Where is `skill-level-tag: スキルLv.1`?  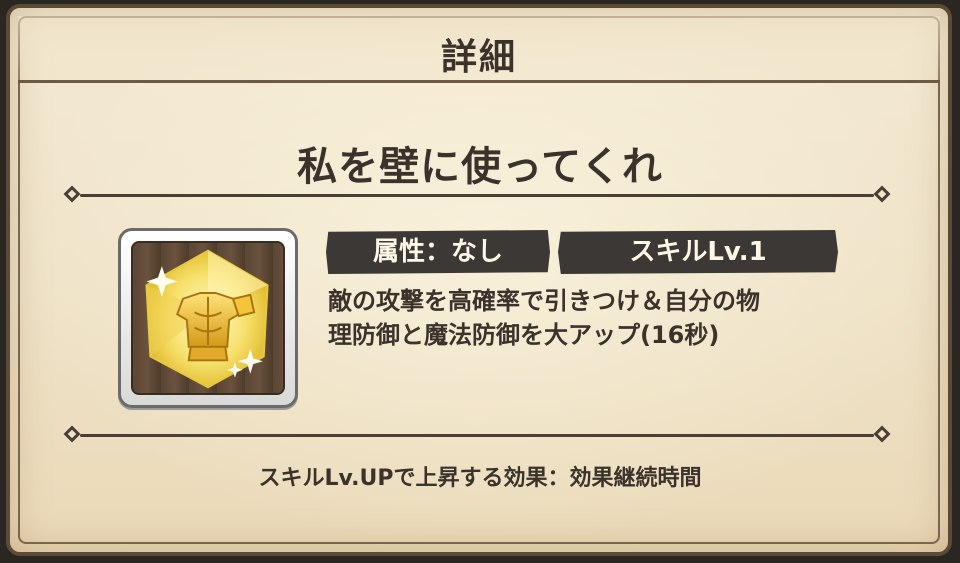
skill-level-tag: スキルLv.1 is located at coordinates (698, 252).